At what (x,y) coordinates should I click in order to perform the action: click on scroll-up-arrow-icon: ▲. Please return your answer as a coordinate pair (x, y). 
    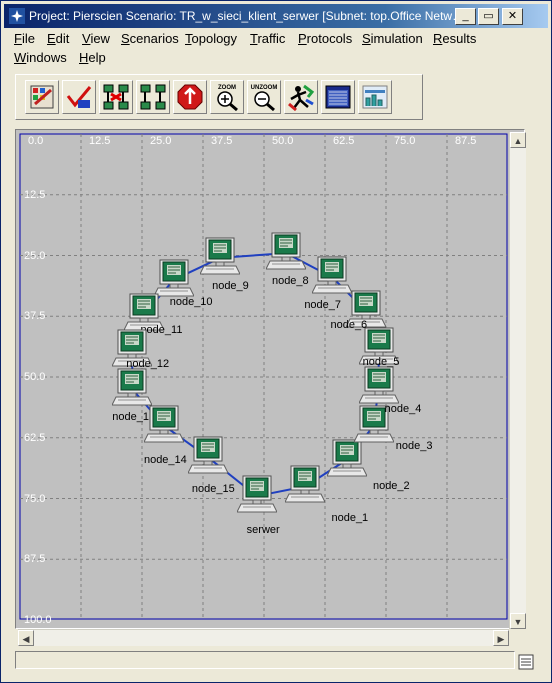
    Looking at the image, I should click on (518, 140).